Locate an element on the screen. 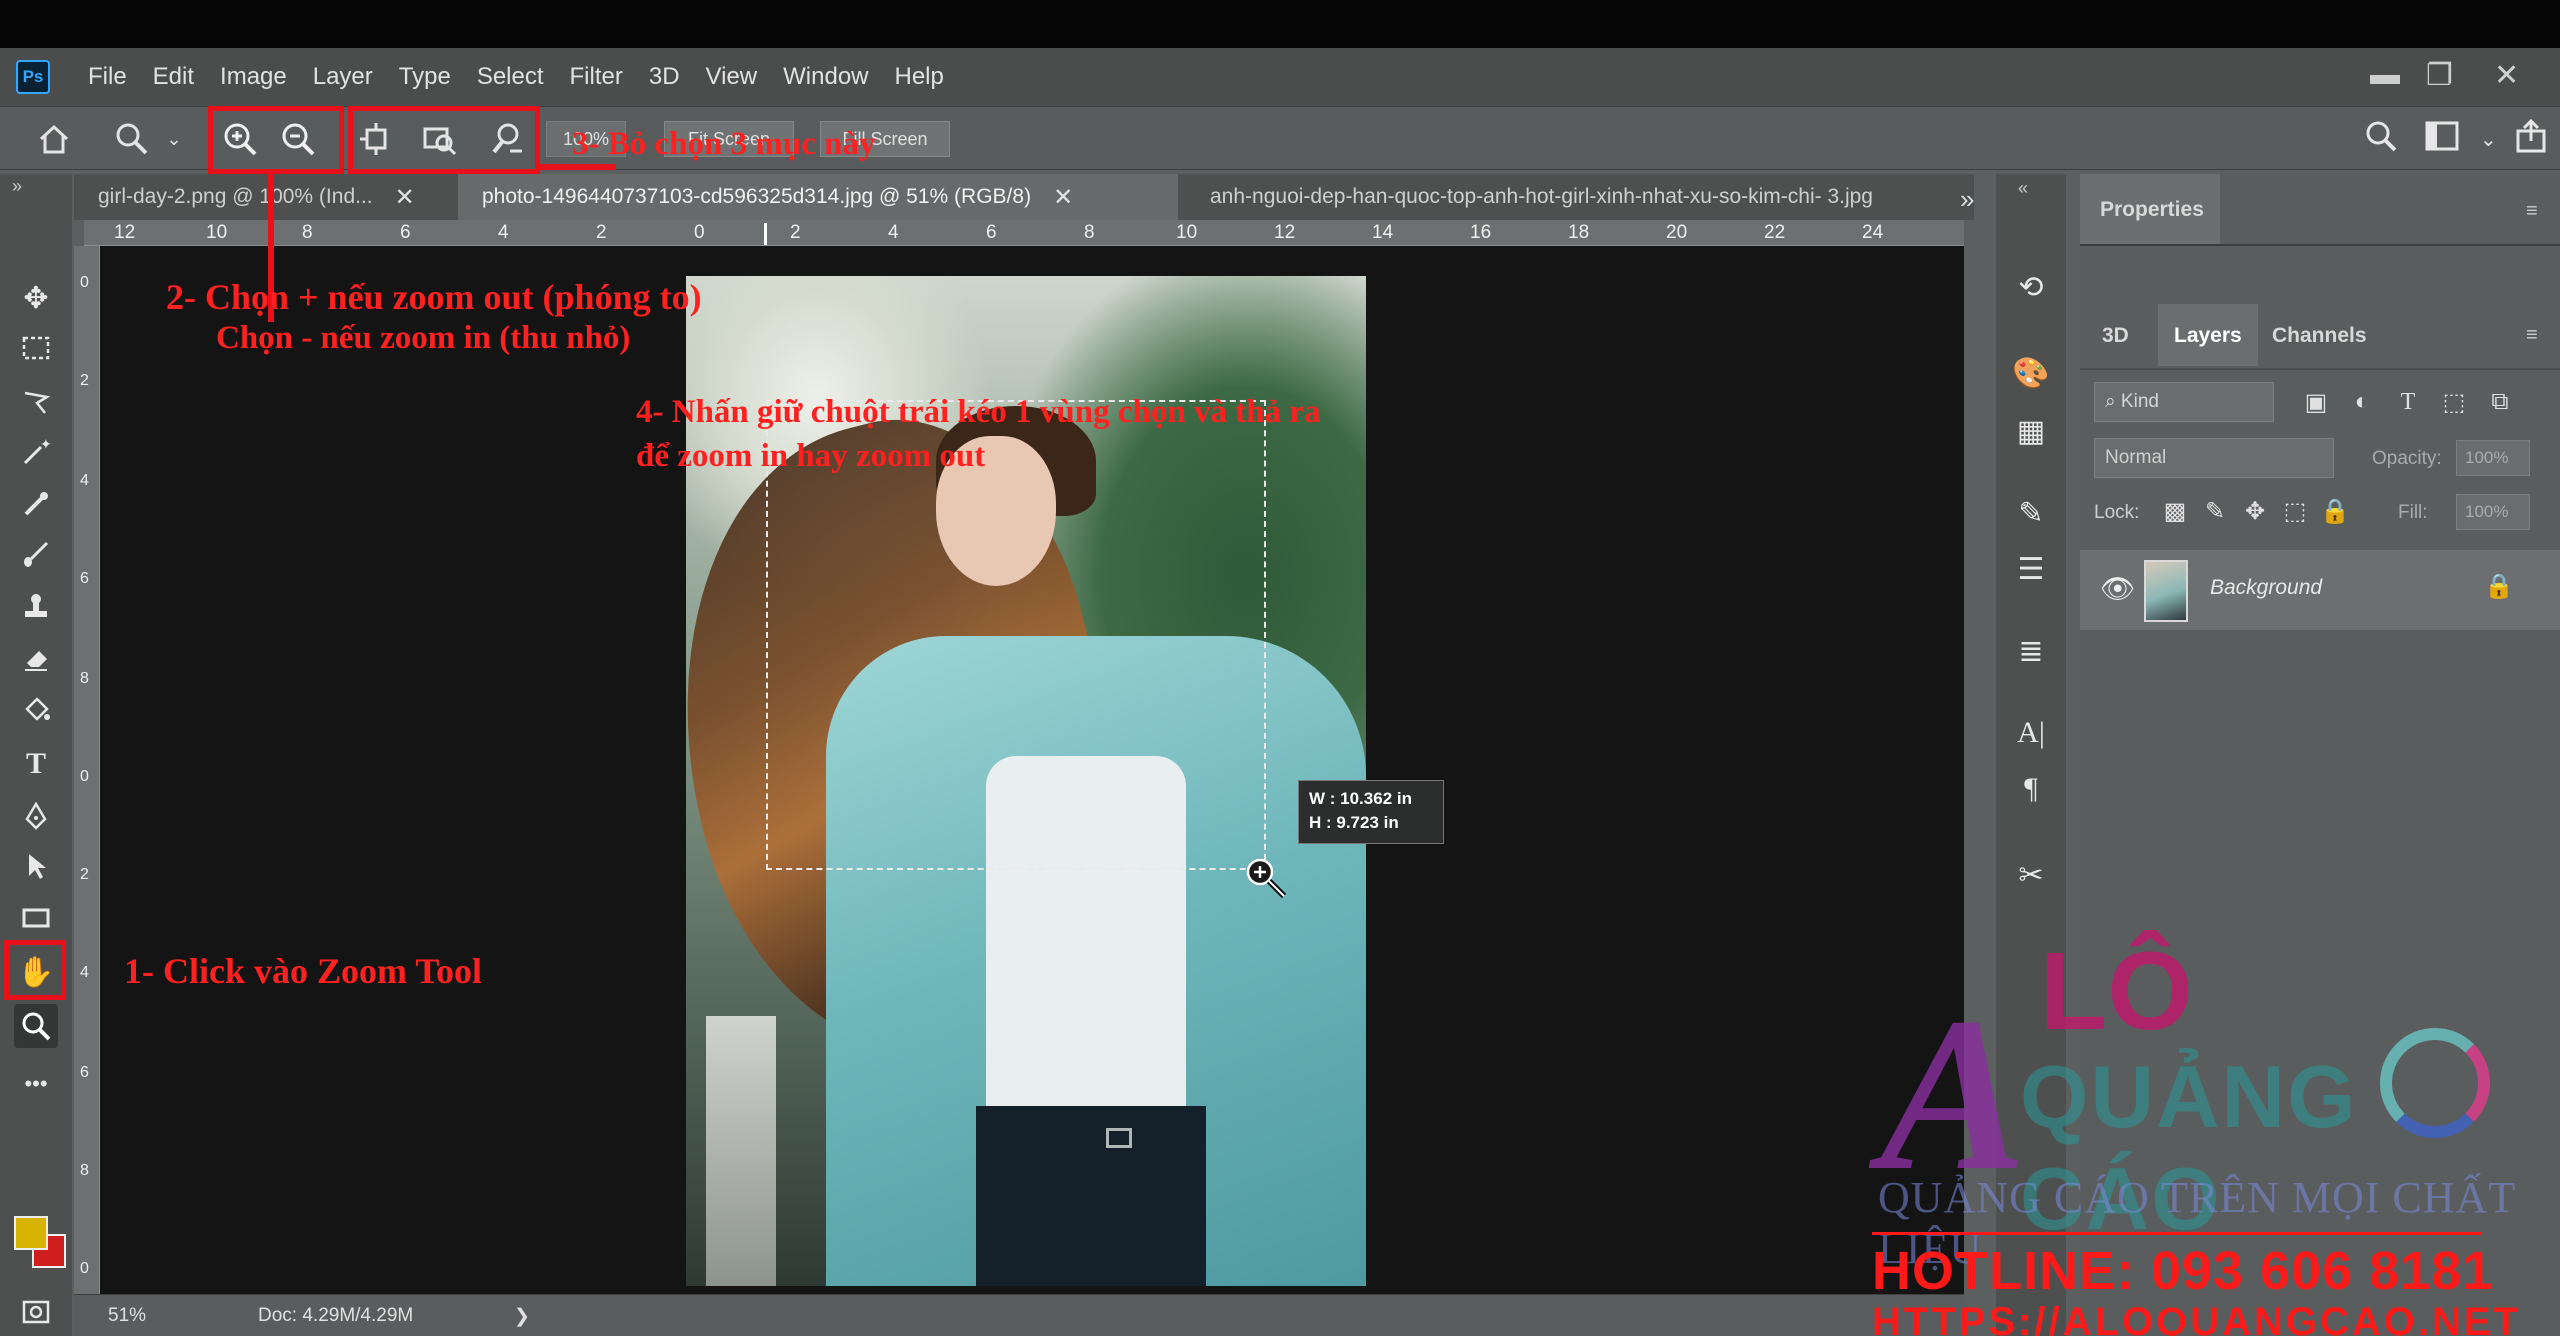 The height and width of the screenshot is (1336, 2560). pixel-filter-icon: ▣ is located at coordinates (2316, 402).